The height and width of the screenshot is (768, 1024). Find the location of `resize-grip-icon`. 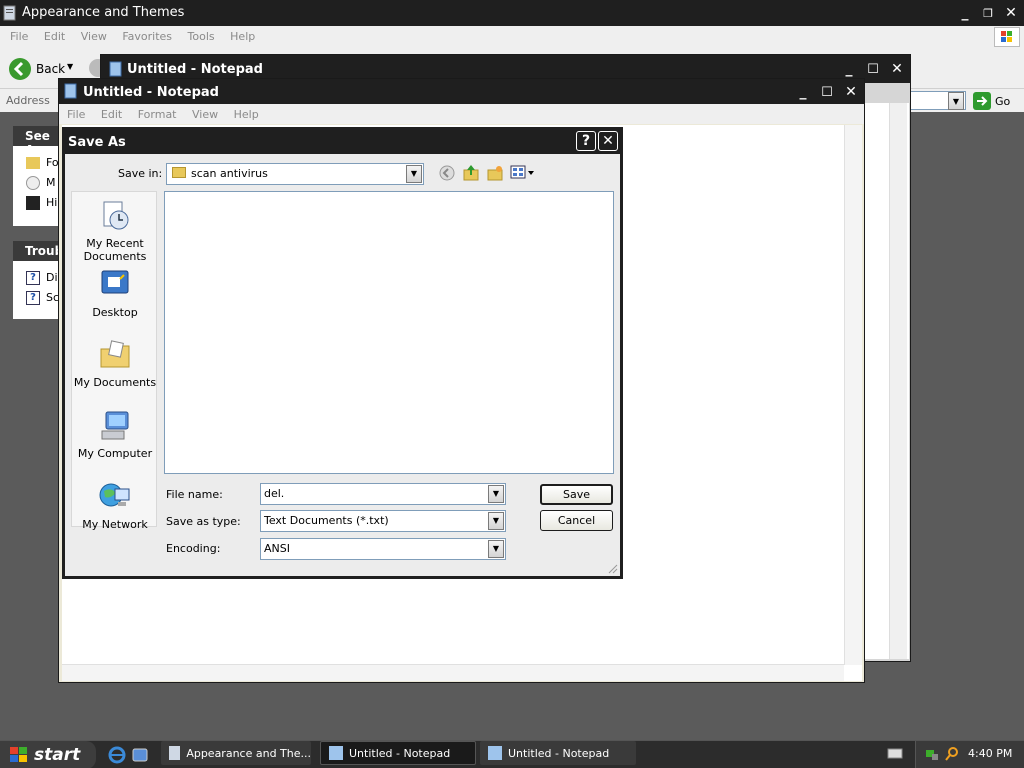

resize-grip-icon is located at coordinates (612, 568).